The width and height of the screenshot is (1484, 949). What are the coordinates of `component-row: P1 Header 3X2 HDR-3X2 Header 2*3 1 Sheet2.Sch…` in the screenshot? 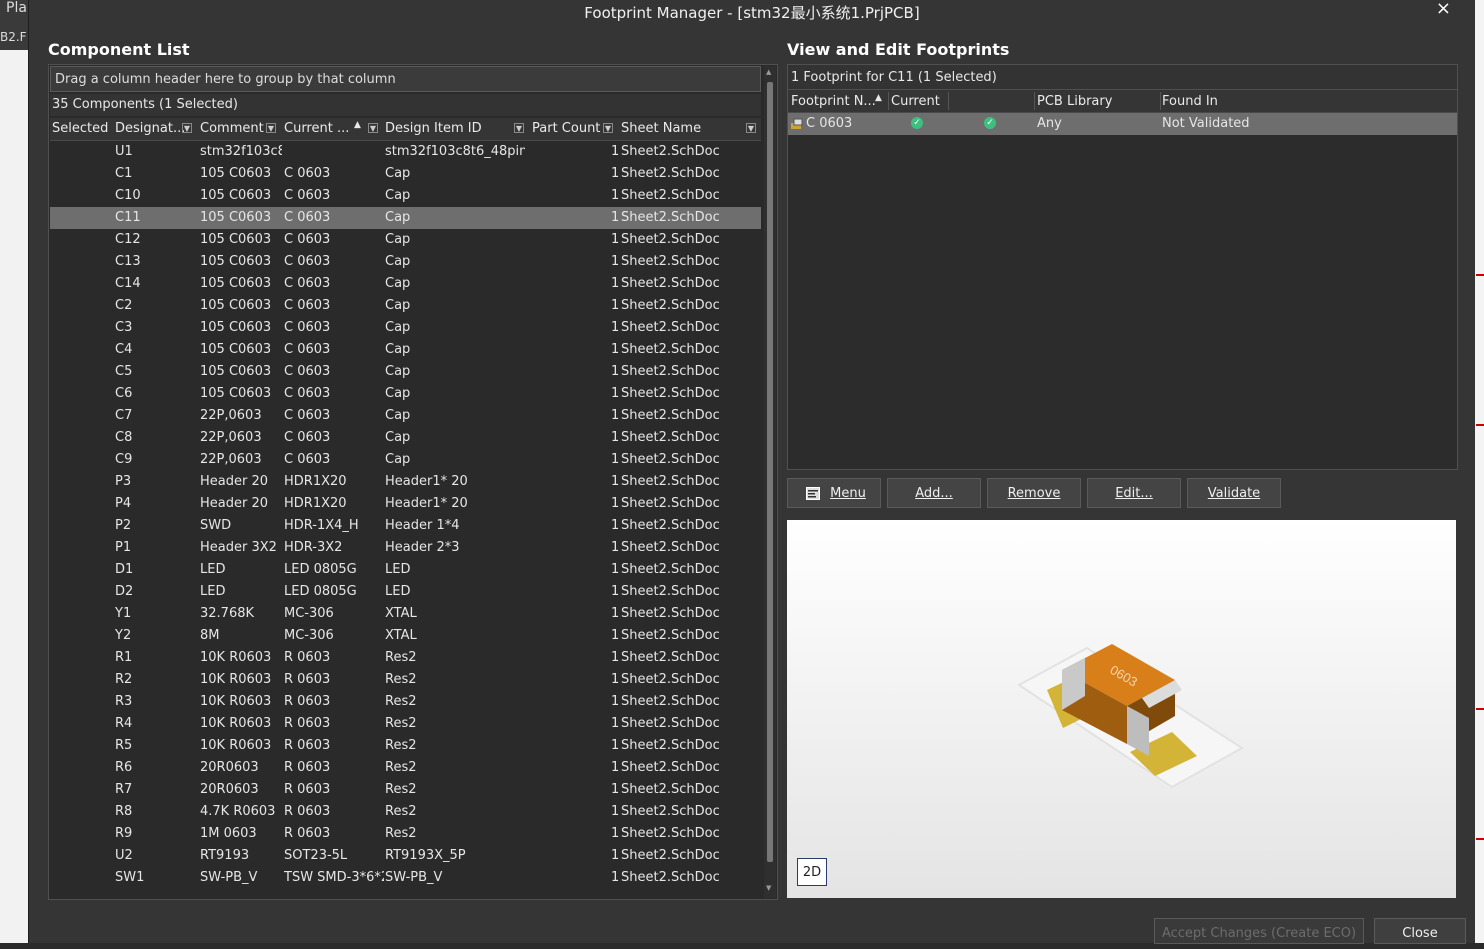 It's located at (405, 548).